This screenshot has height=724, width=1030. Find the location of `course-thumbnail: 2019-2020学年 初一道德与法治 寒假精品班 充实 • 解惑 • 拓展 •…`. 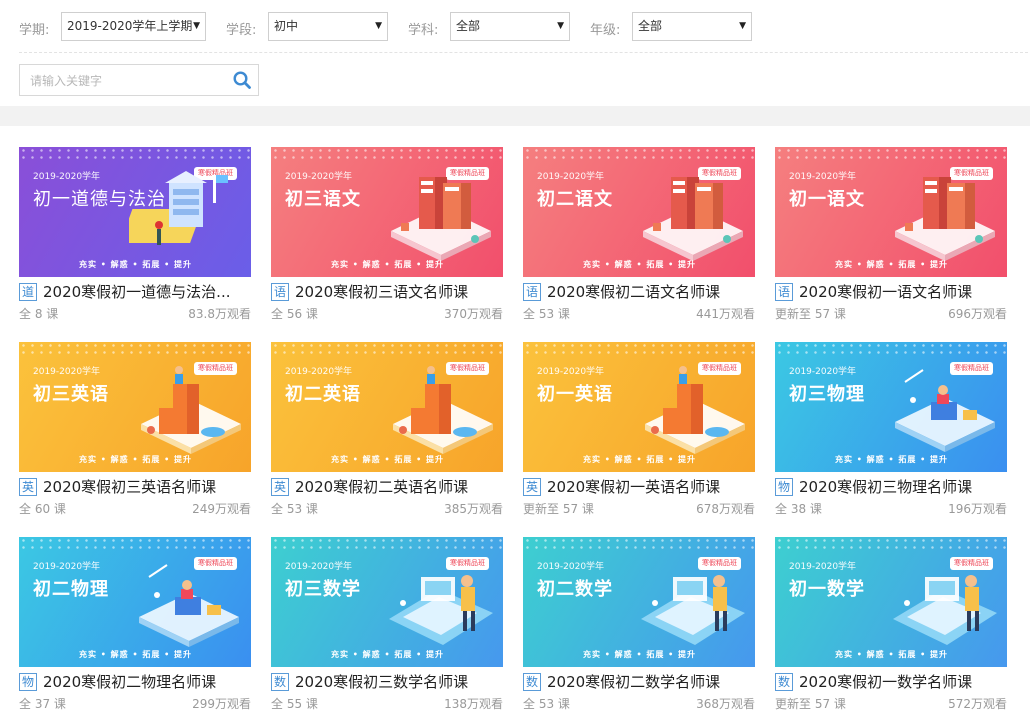

course-thumbnail: 2019-2020学年 初一道德与法治 寒假精品班 充实 • 解惑 • 拓展 •… is located at coordinates (135, 212).